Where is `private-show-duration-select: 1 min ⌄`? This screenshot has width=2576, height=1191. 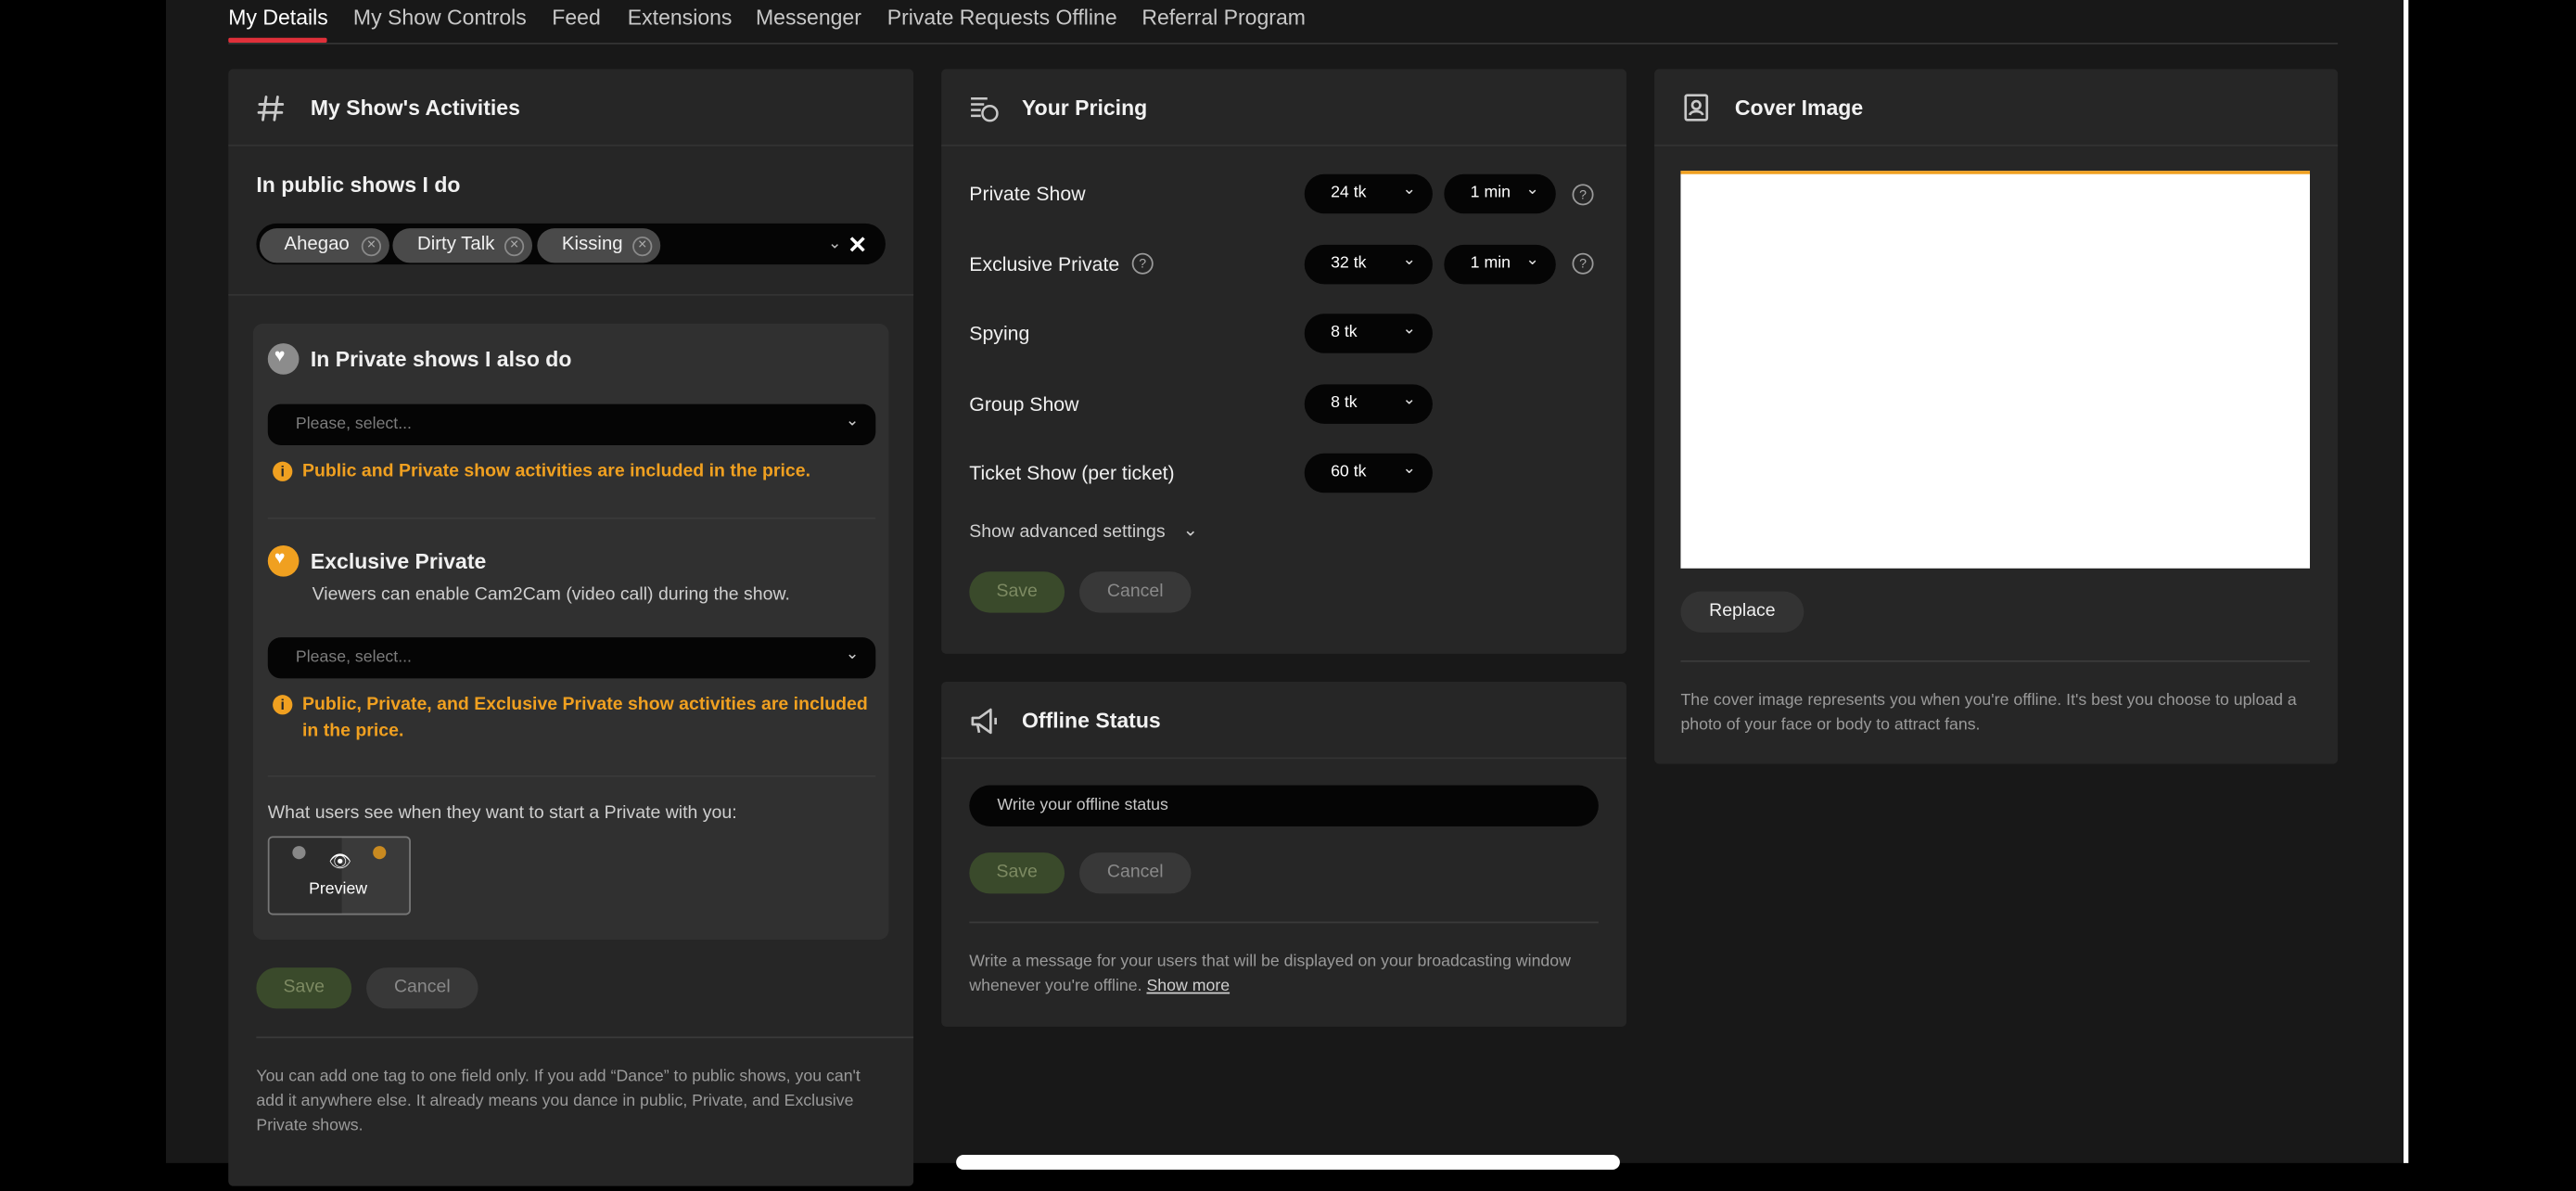
private-show-duration-select: 1 min ⌄ is located at coordinates (1500, 193).